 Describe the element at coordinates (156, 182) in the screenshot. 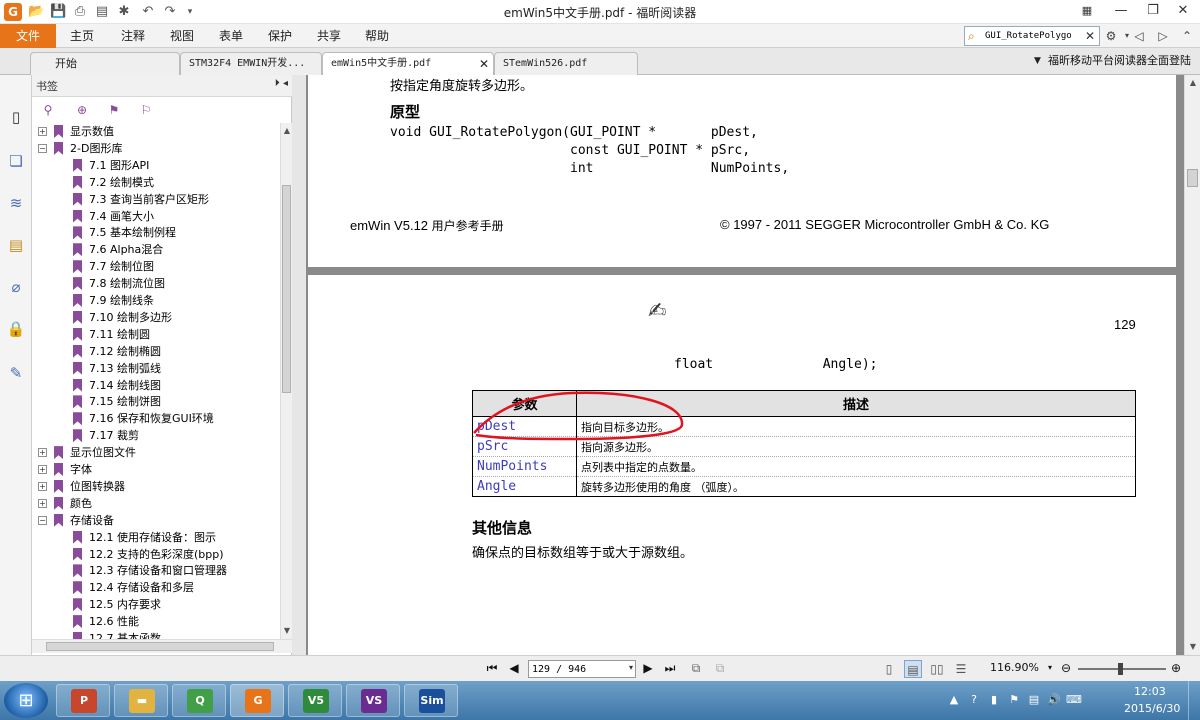

I see `bookmark-item: 7.2 绘制模式` at that location.